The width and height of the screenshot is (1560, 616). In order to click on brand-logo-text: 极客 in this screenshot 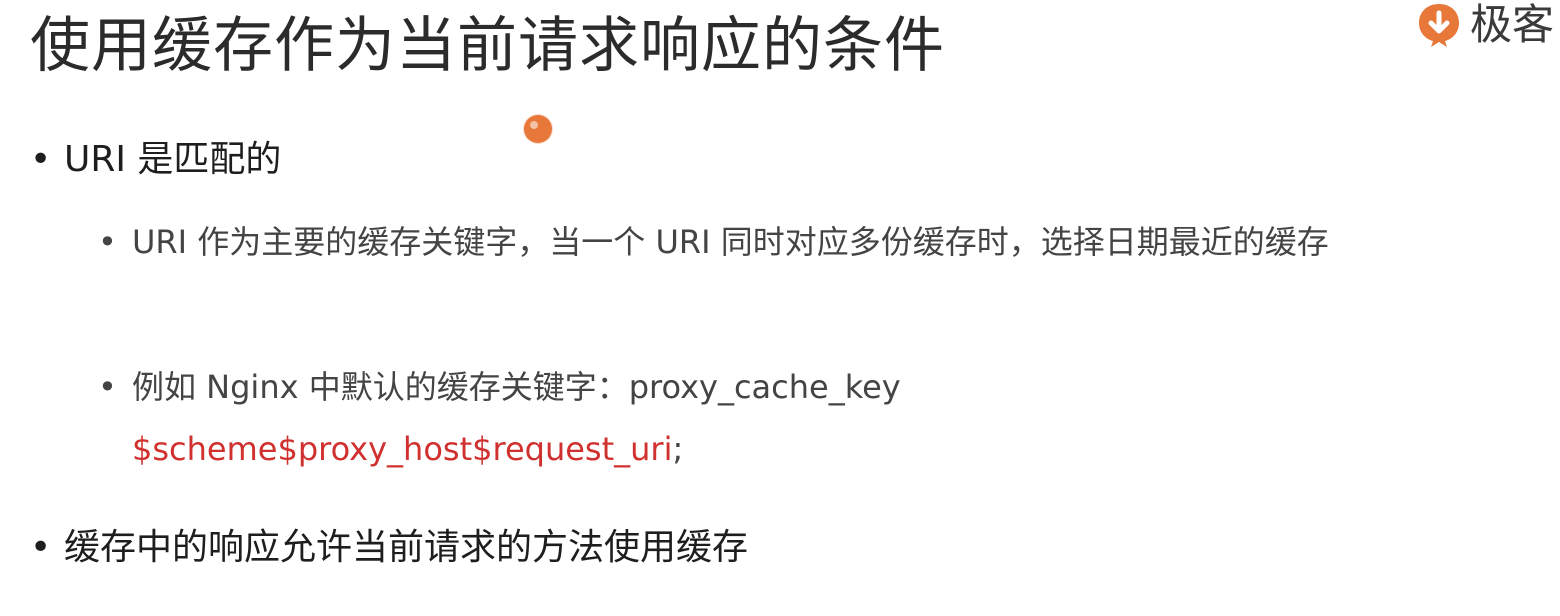, I will do `click(1511, 24)`.